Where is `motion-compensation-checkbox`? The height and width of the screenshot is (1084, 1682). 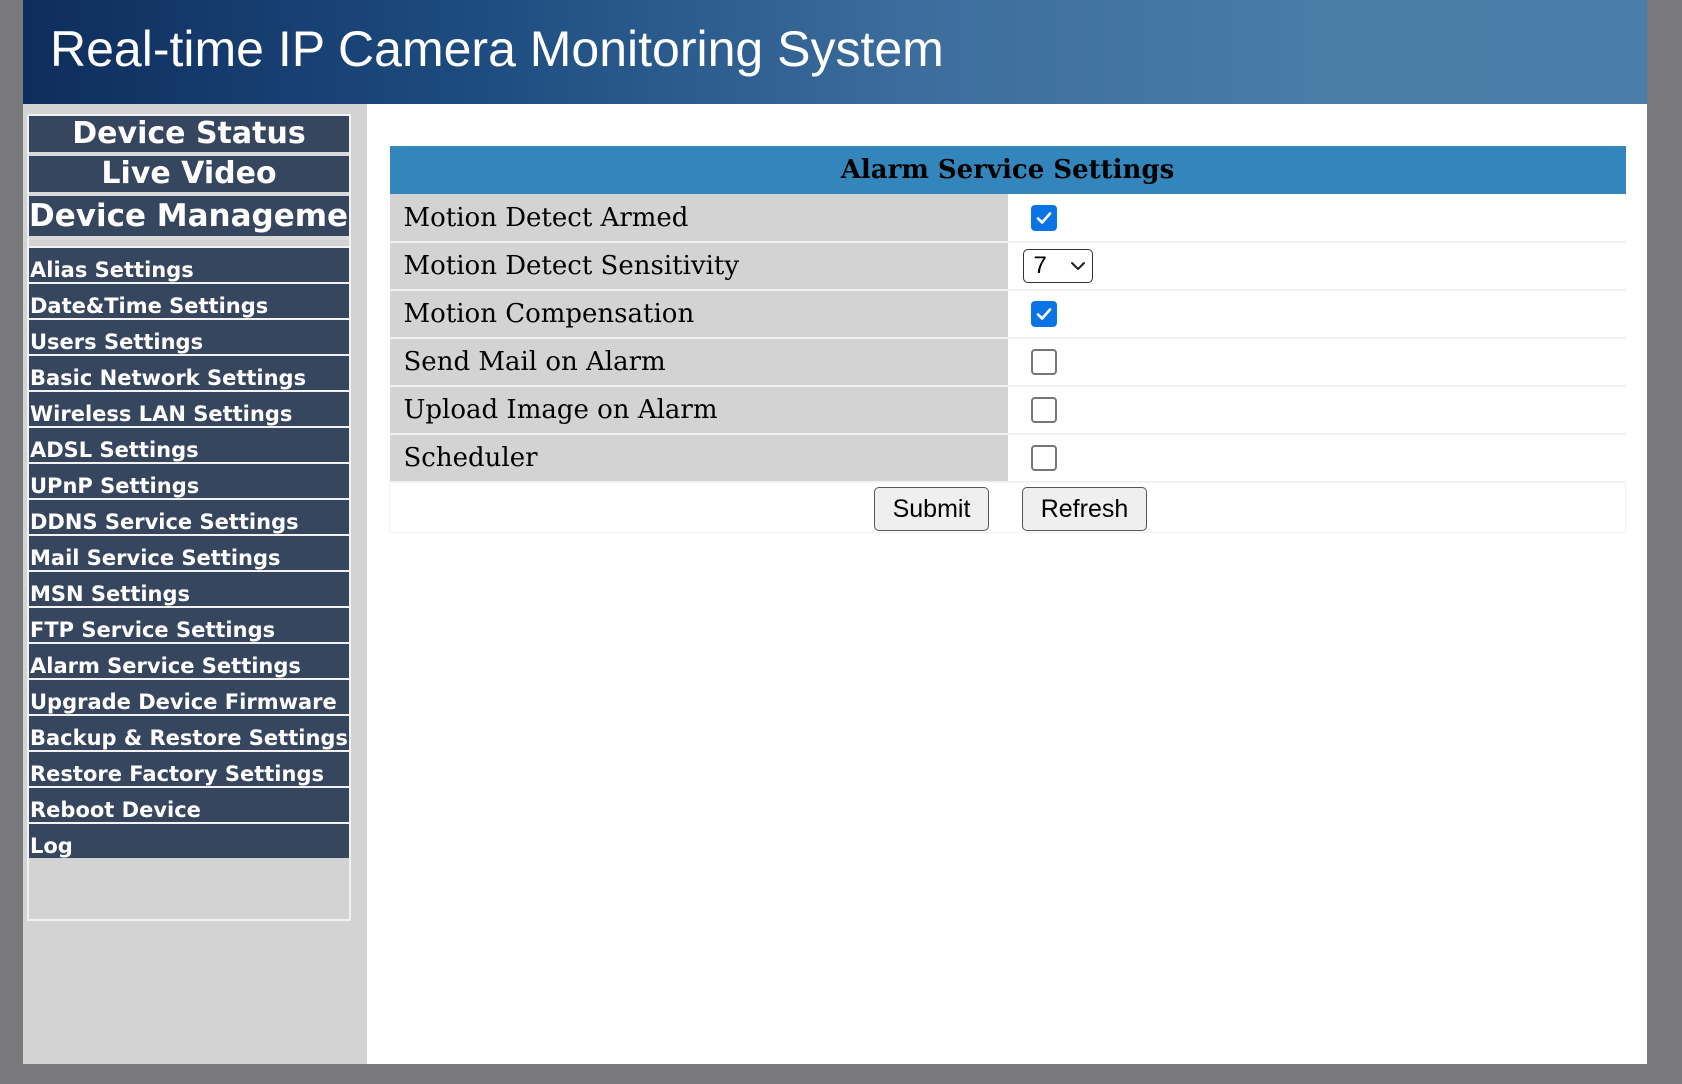
motion-compensation-checkbox is located at coordinates (1043, 314).